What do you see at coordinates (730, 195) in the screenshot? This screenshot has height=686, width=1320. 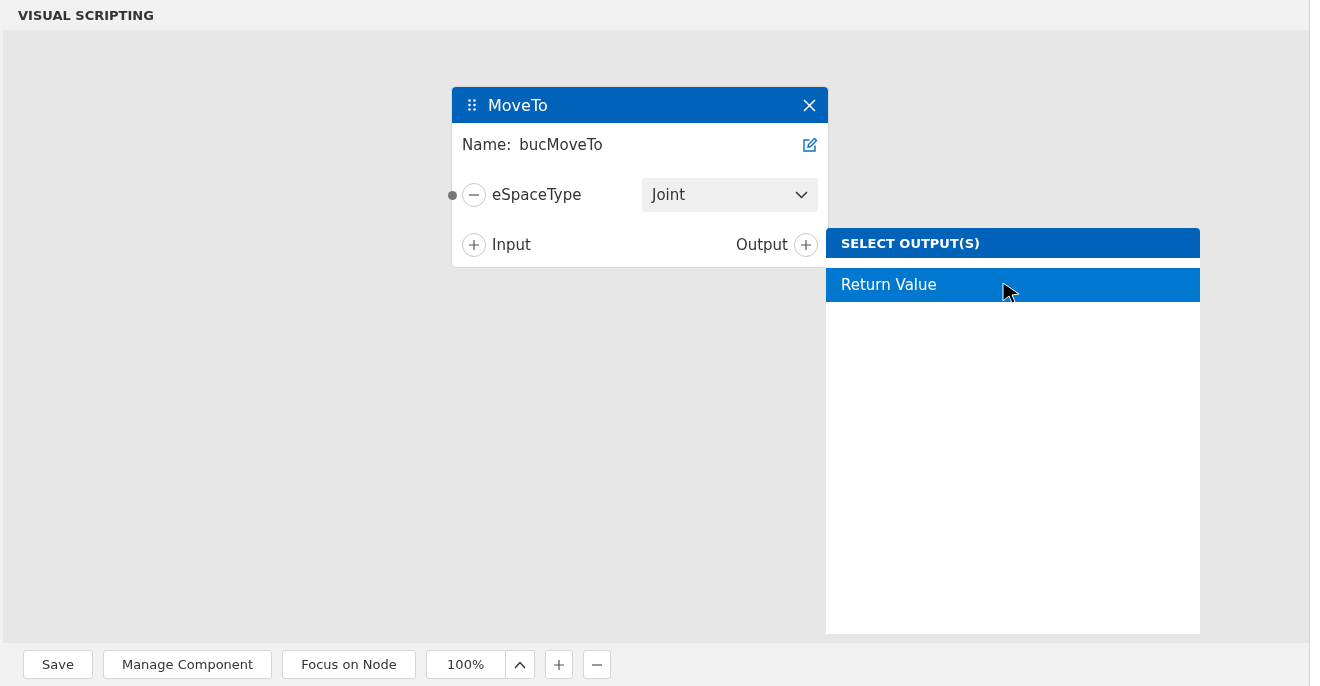 I see `parameter-dropdown: Joint` at bounding box center [730, 195].